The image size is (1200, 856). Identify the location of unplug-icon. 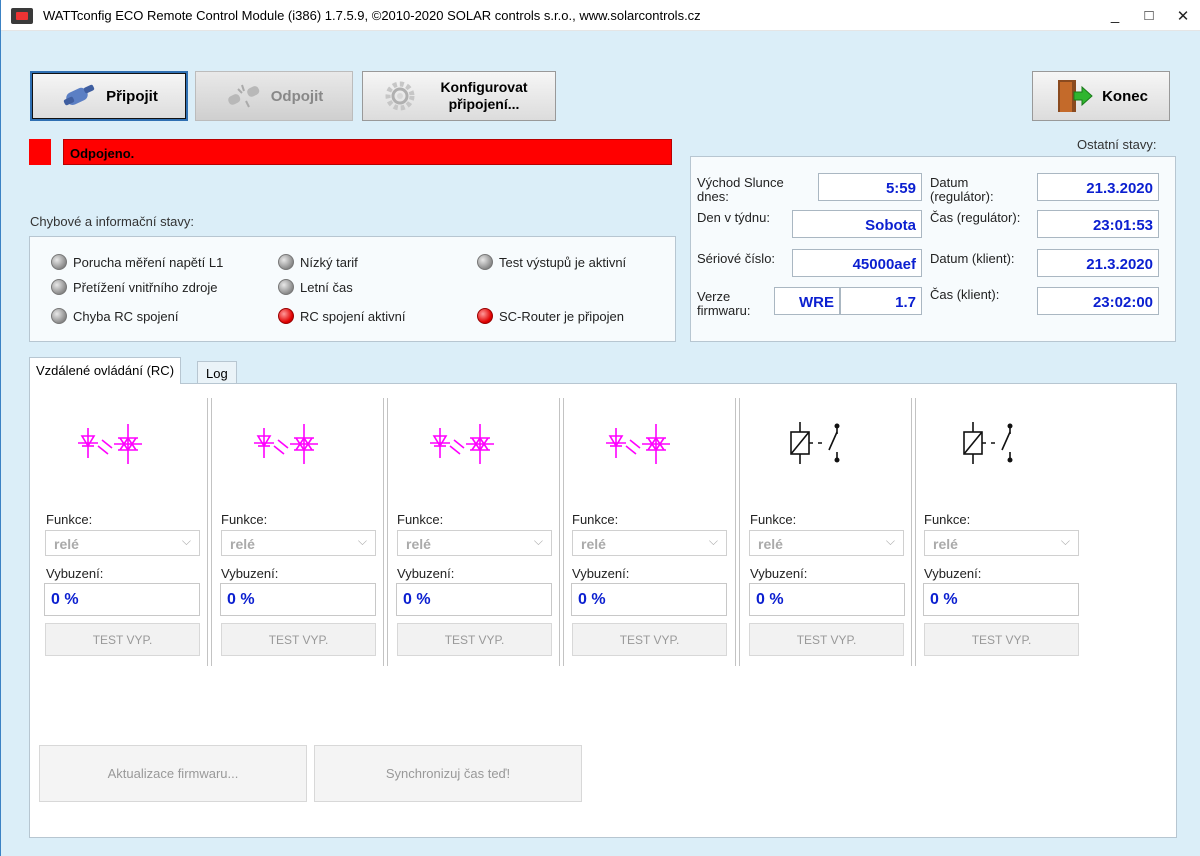
(243, 96).